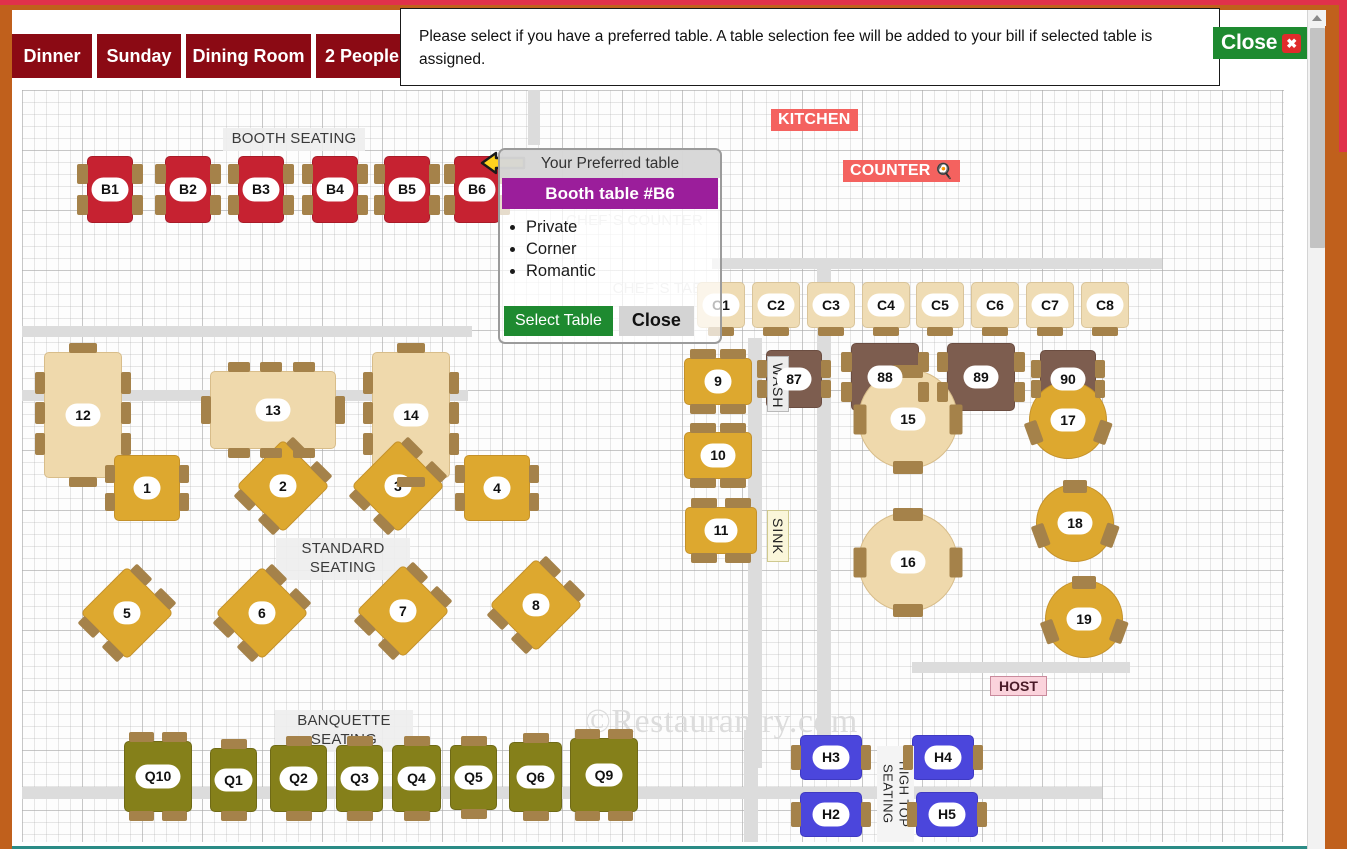 The image size is (1347, 849). Describe the element at coordinates (1249, 42) in the screenshot. I see `close-button-label: Close` at that location.